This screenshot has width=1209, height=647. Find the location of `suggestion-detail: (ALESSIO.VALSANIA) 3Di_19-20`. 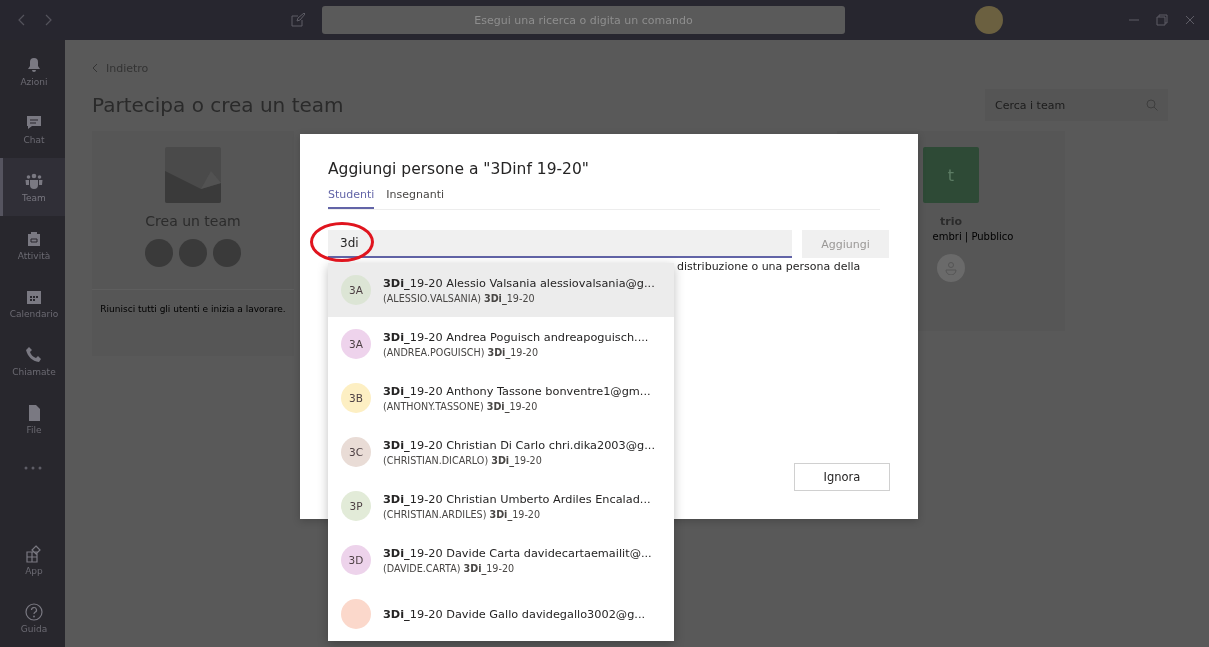

suggestion-detail: (ALESSIO.VALSANIA) 3Di_19-20 is located at coordinates (459, 298).